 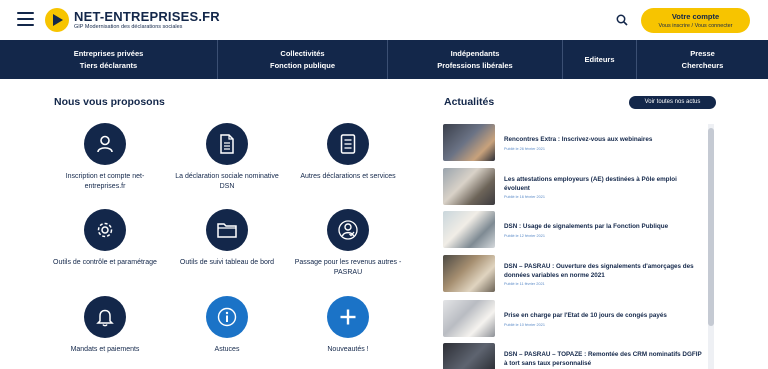 I want to click on news-item-date: Publié le 11 février 2021, so click(x=524, y=284).